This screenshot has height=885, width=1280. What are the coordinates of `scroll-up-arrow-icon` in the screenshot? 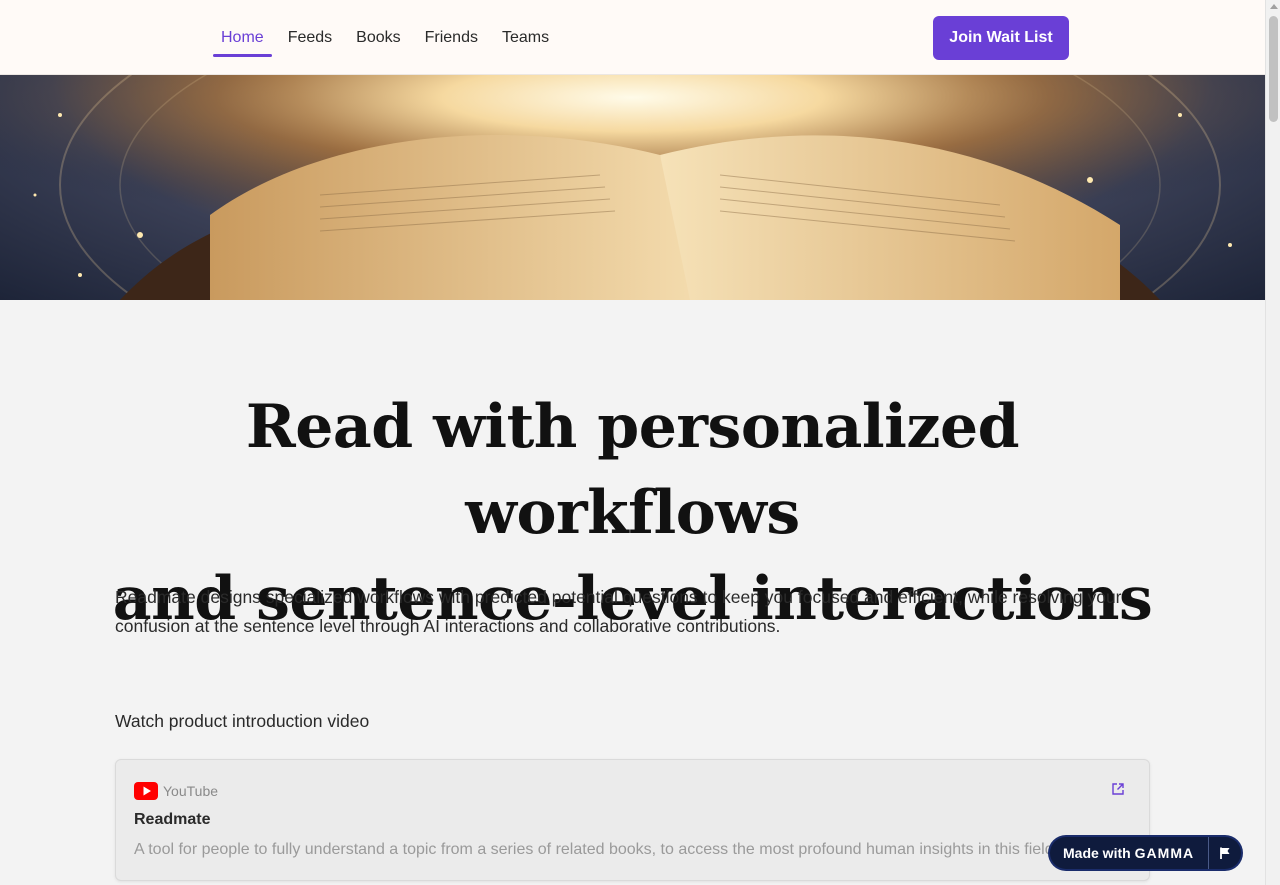 It's located at (1274, 6).